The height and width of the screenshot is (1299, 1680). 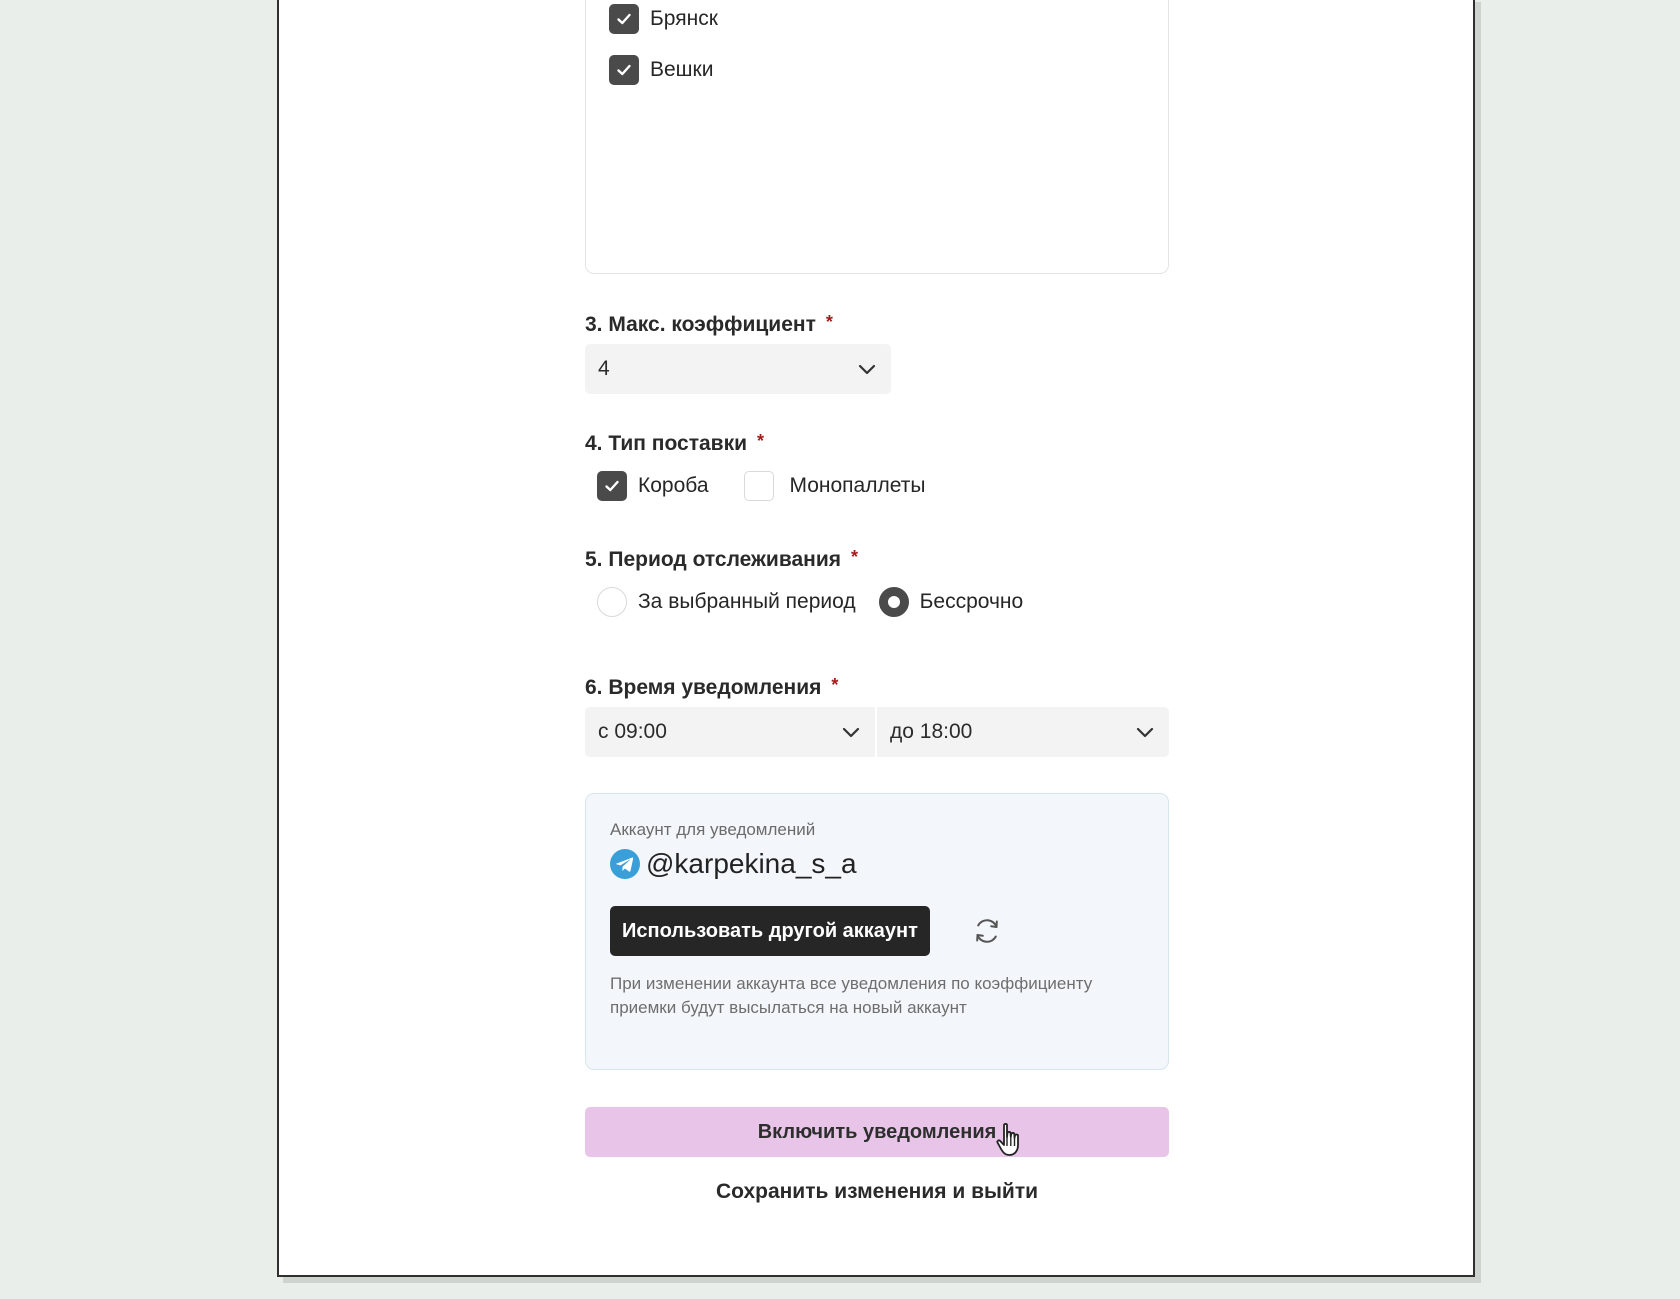 I want to click on supply-option-label: Монопаллеты, so click(x=857, y=485).